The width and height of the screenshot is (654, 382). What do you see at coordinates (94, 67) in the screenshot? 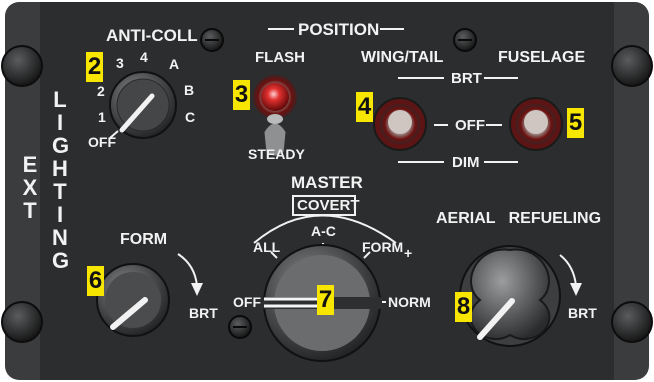
I see `callout-2: 2` at bounding box center [94, 67].